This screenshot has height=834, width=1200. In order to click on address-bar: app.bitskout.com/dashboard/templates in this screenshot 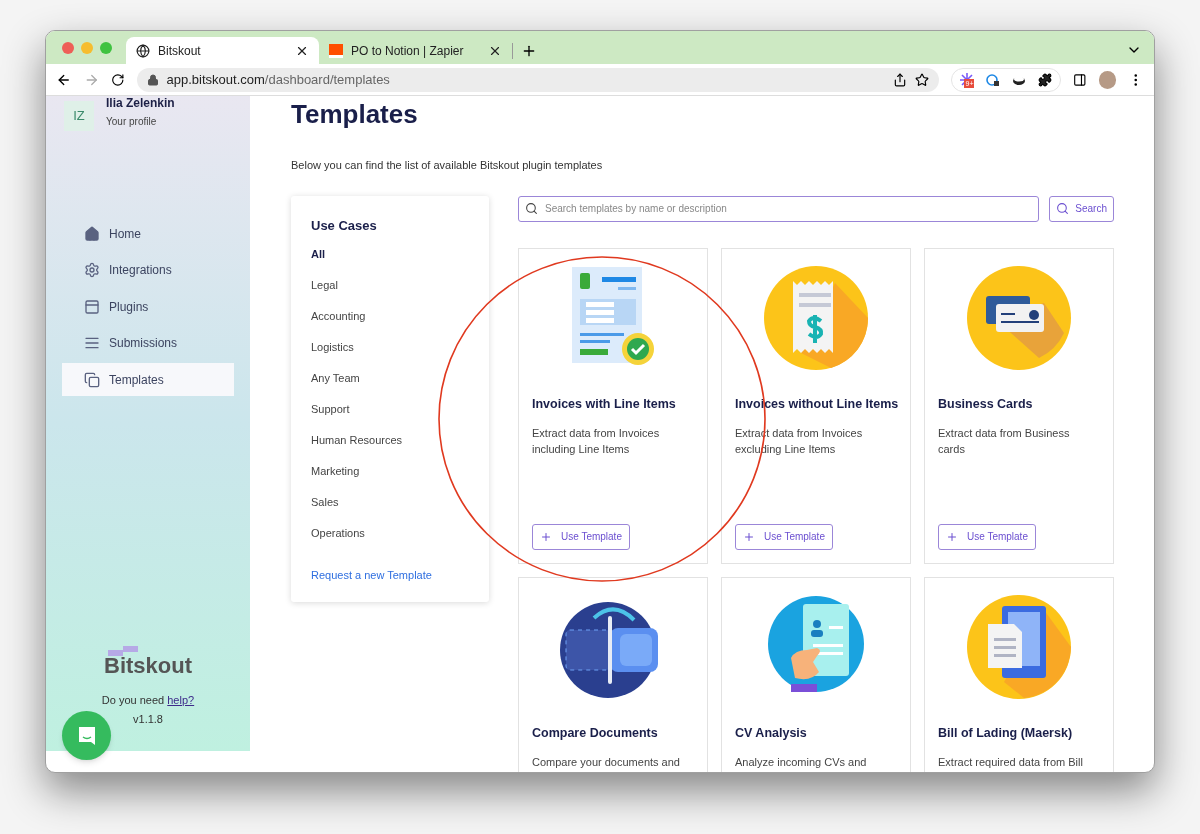, I will do `click(538, 79)`.